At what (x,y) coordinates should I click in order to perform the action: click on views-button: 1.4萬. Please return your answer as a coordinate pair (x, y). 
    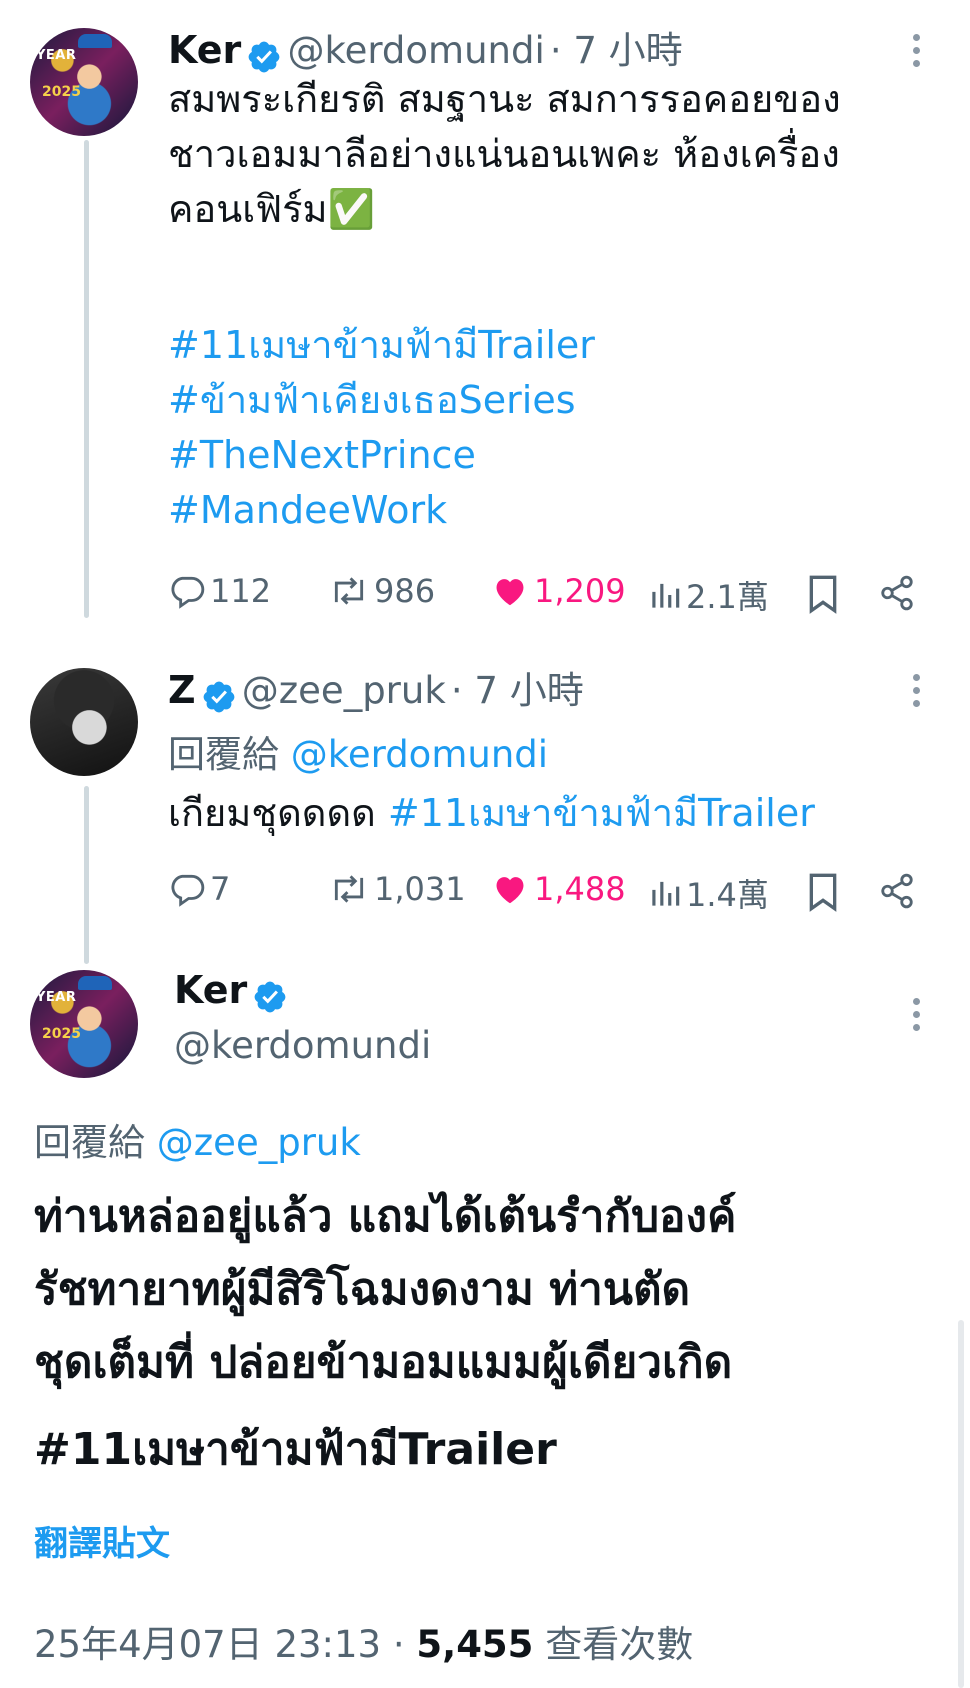
    Looking at the image, I should click on (708, 893).